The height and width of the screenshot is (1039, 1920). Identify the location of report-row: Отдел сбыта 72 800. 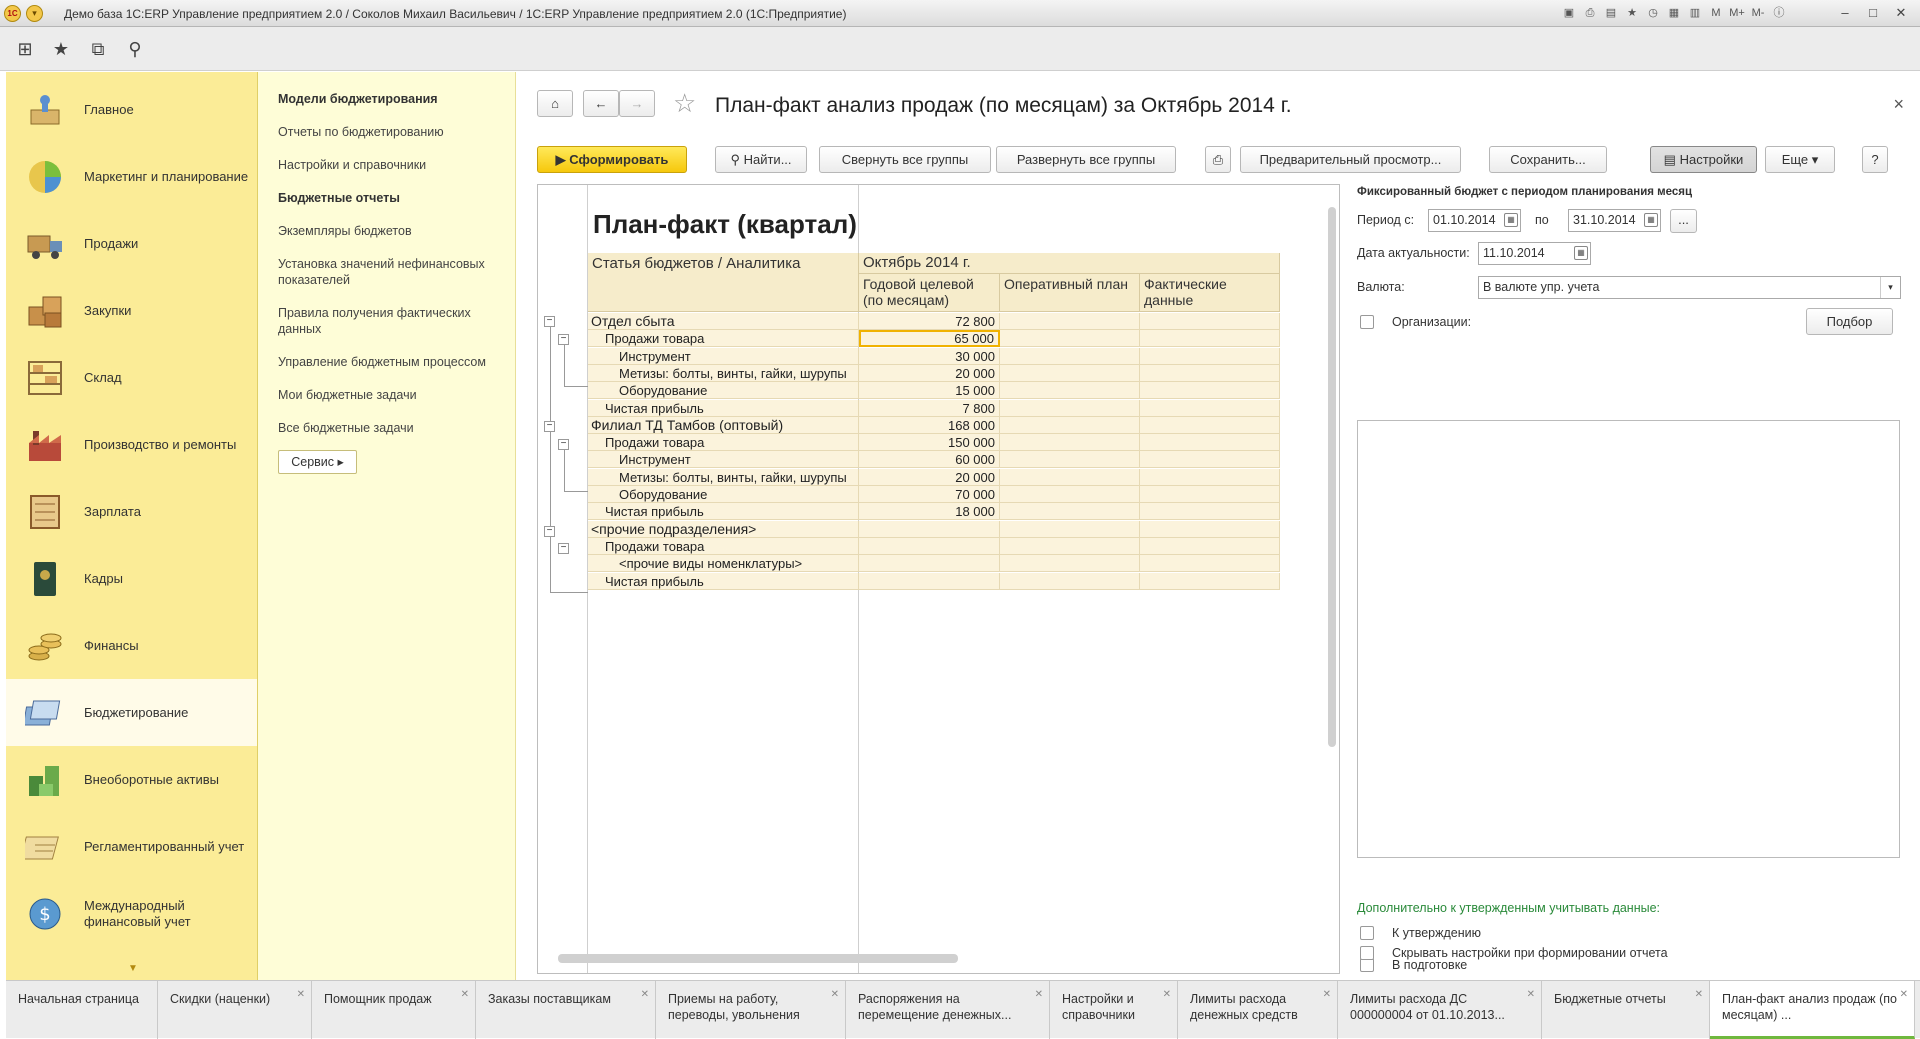
(918, 321).